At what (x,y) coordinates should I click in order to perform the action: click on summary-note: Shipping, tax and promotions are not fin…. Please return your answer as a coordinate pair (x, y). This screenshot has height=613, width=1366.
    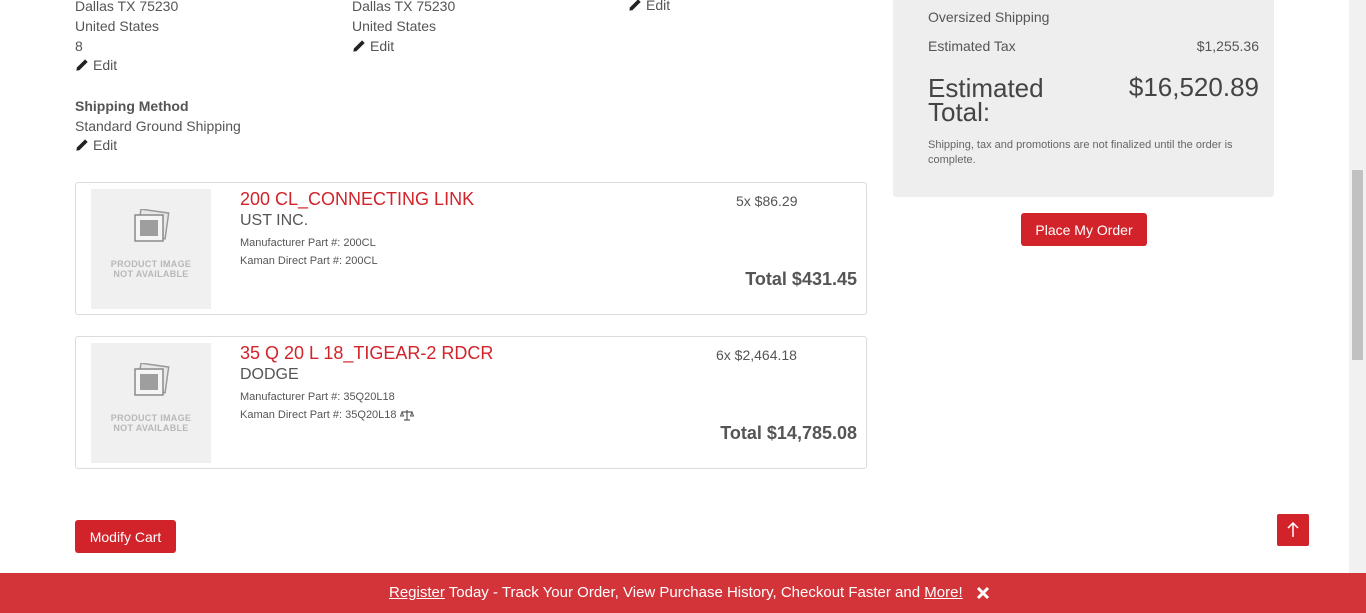
    Looking at the image, I should click on (1080, 152).